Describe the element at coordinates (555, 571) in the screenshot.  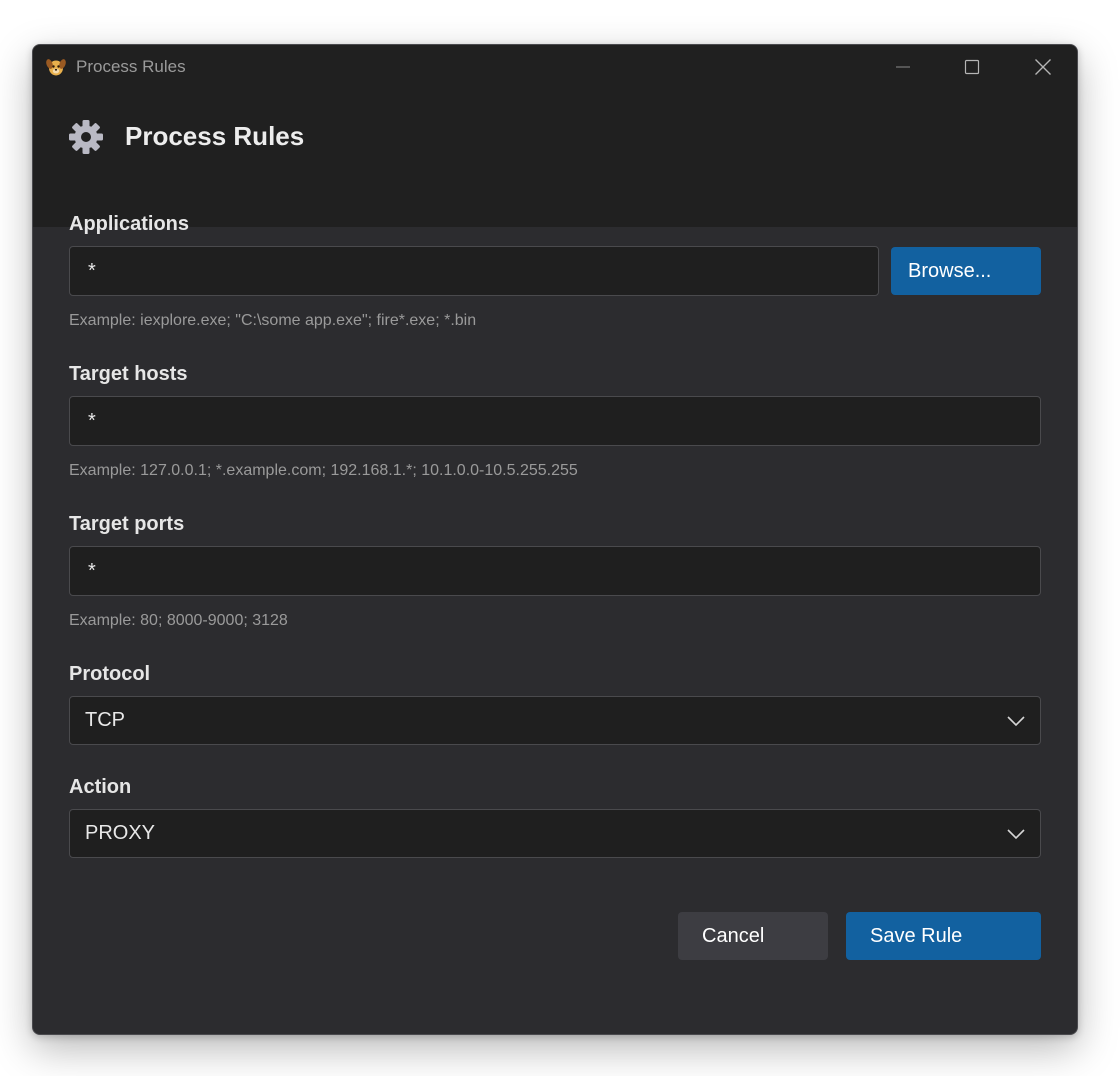
I see `target-ports-input` at that location.